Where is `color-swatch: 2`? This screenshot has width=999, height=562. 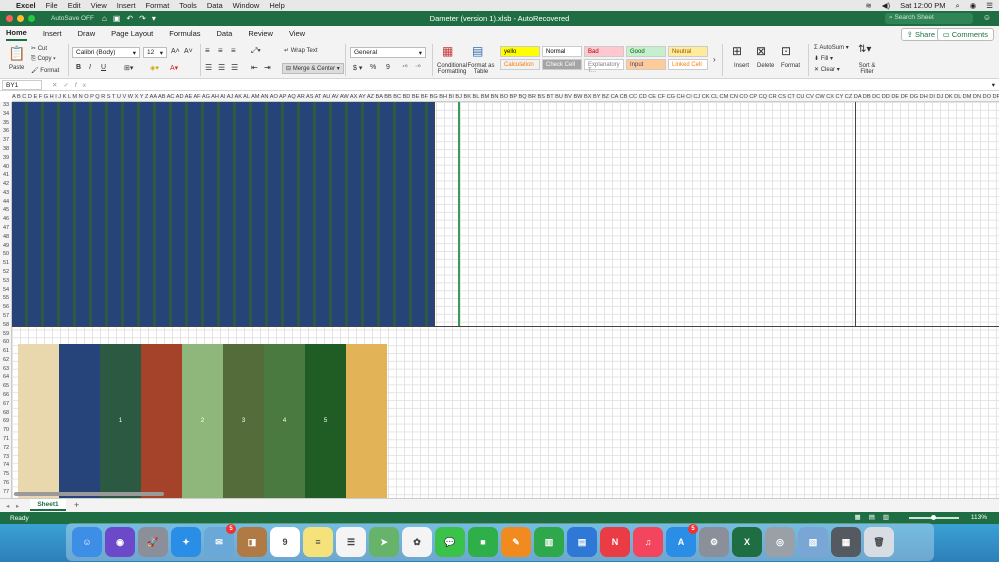 color-swatch: 2 is located at coordinates (202, 421).